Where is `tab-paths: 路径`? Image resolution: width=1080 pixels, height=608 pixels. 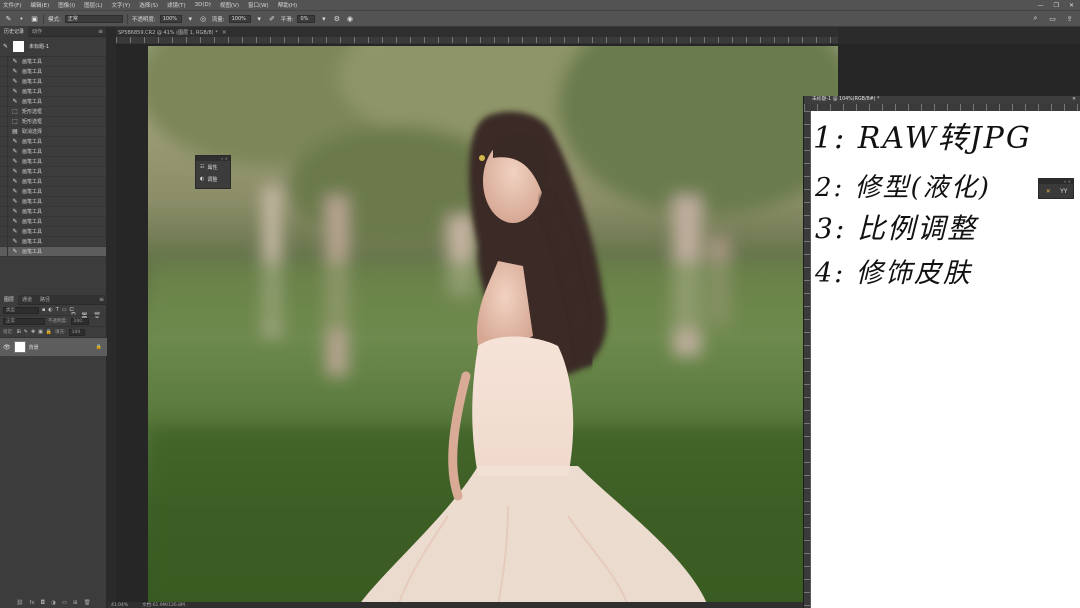 tab-paths: 路径 is located at coordinates (45, 300).